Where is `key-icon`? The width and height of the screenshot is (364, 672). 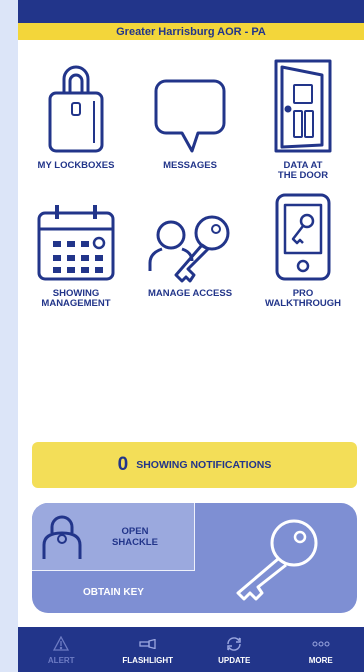
key-icon is located at coordinates (276, 560).